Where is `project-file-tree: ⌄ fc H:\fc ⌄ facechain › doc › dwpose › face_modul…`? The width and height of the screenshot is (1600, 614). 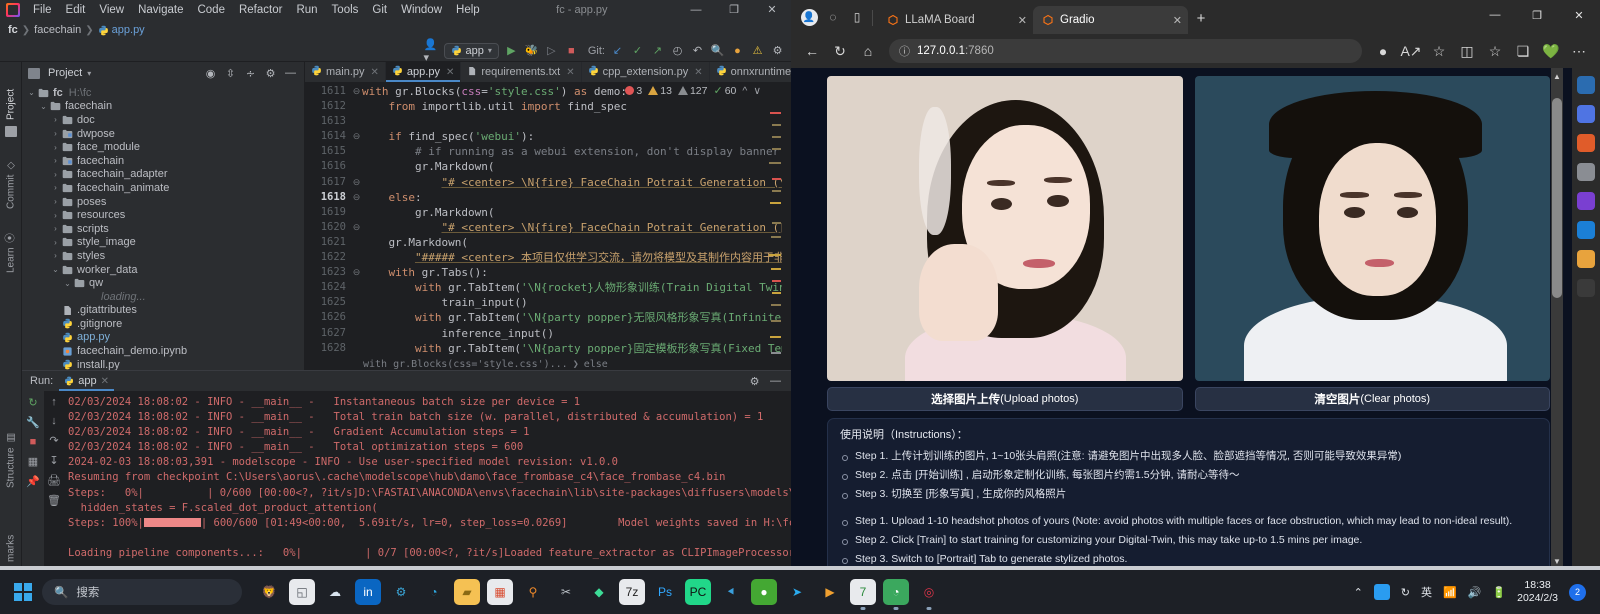 project-file-tree: ⌄ fc H:\fc ⌄ facechain › doc › dwpose › face_modul… is located at coordinates (163, 227).